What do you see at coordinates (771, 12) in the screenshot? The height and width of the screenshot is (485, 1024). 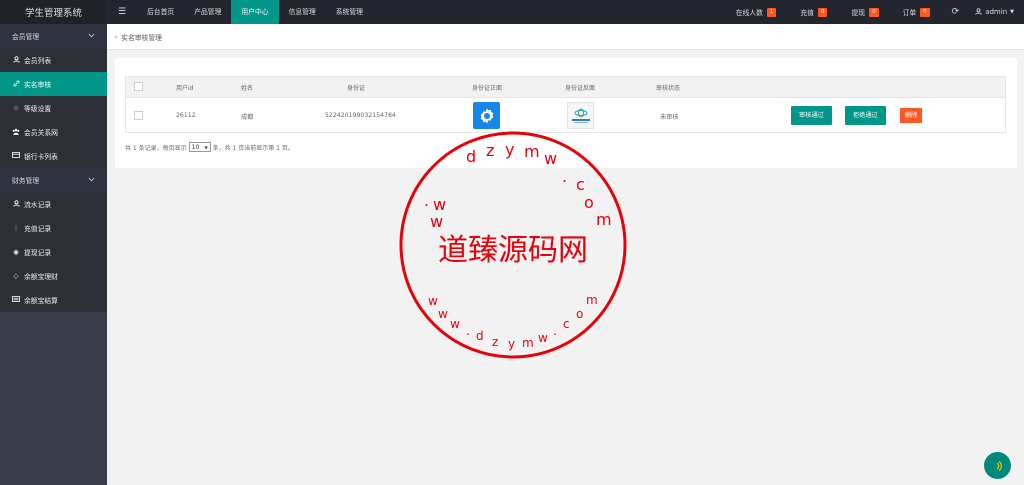 I see `online-users-badge: 1` at bounding box center [771, 12].